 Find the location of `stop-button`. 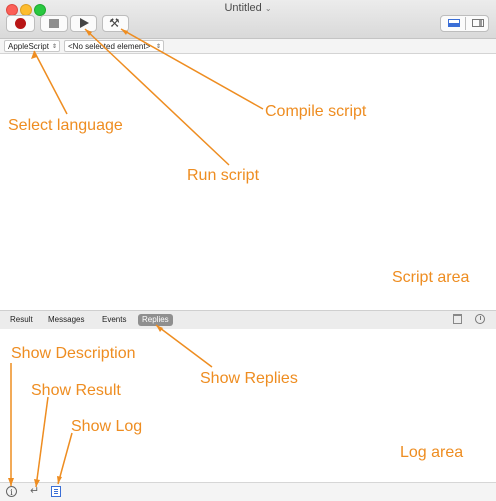

stop-button is located at coordinates (54, 23).